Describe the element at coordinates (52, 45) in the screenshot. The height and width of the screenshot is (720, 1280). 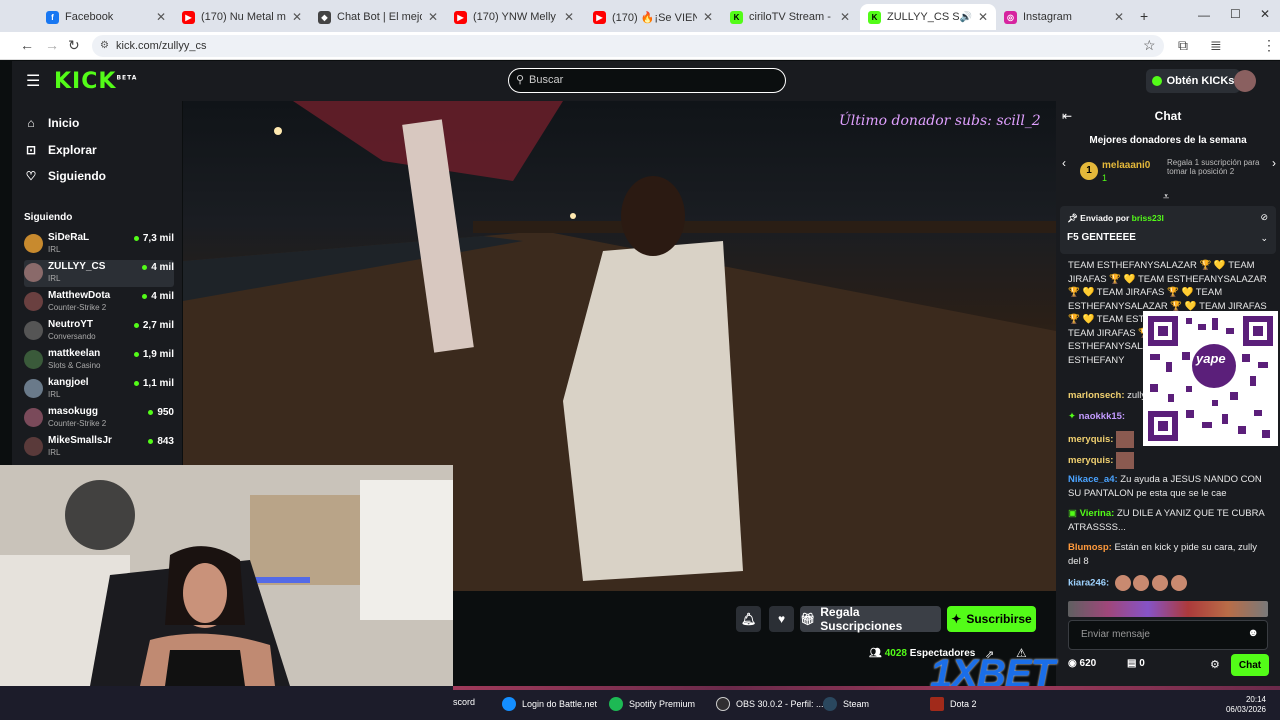
I see `forward-icon: →` at that location.